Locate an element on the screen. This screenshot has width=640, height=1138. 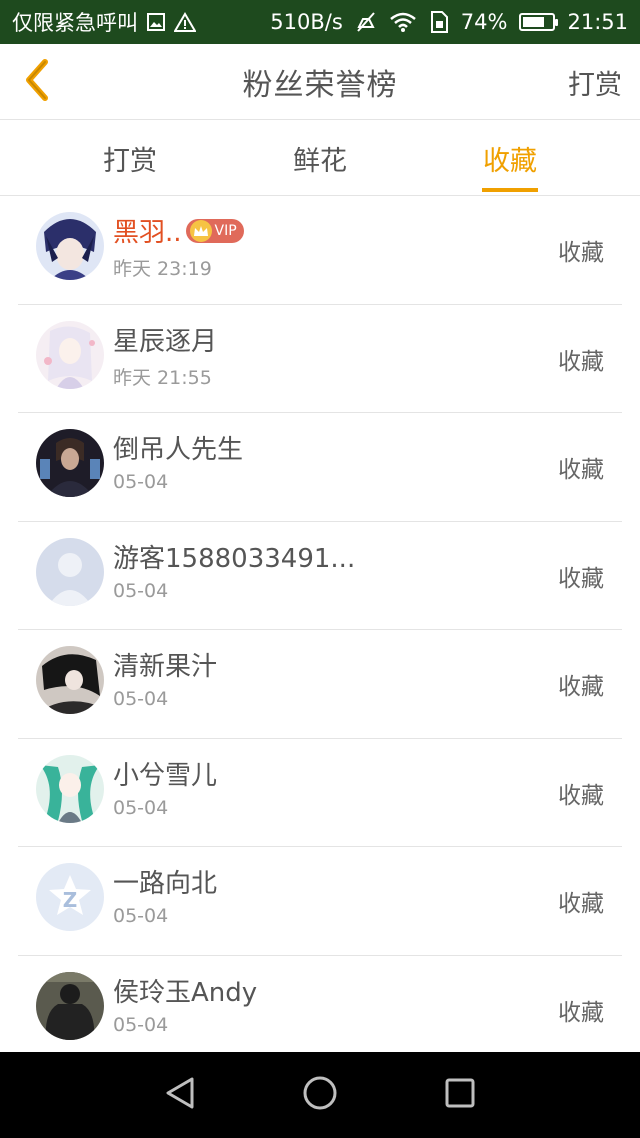
user-name-line: 清新果汁 is located at coordinates (165, 664).